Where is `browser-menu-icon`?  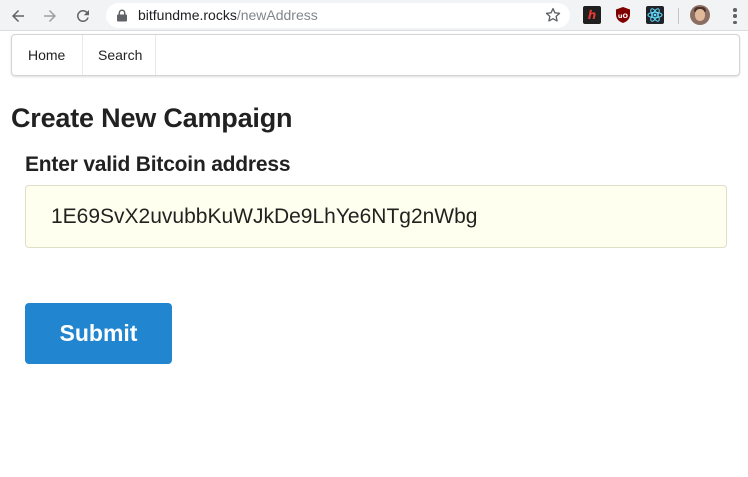
browser-menu-icon is located at coordinates (735, 16).